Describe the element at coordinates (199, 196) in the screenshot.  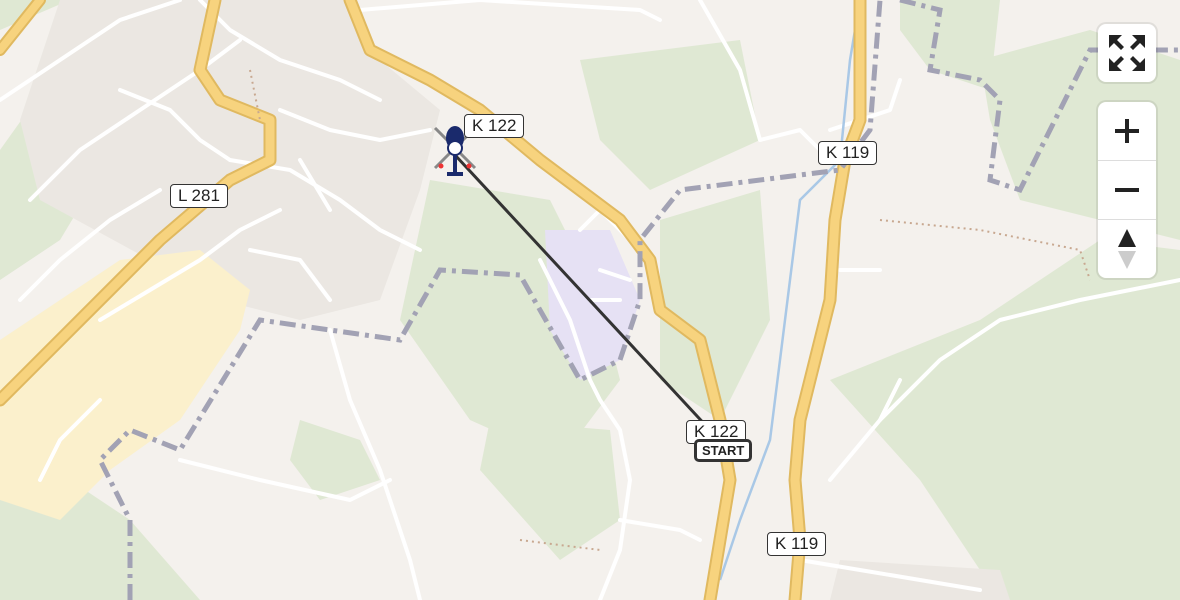
I see `road-label-l281: L 281` at that location.